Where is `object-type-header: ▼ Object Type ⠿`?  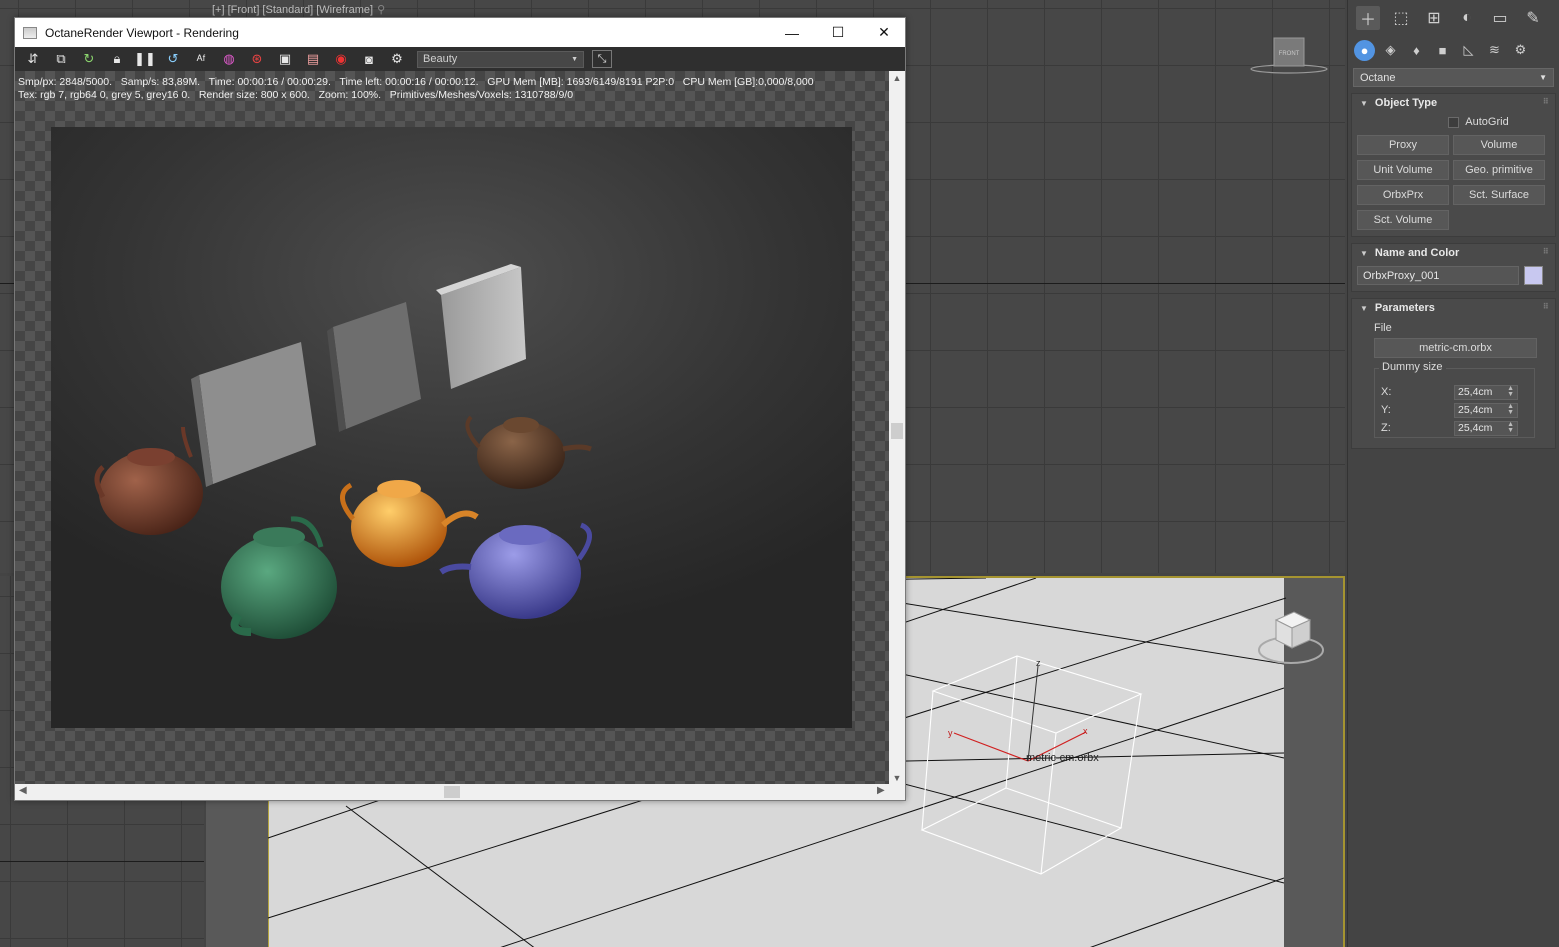 object-type-header: ▼ Object Type ⠿ is located at coordinates (1453, 103).